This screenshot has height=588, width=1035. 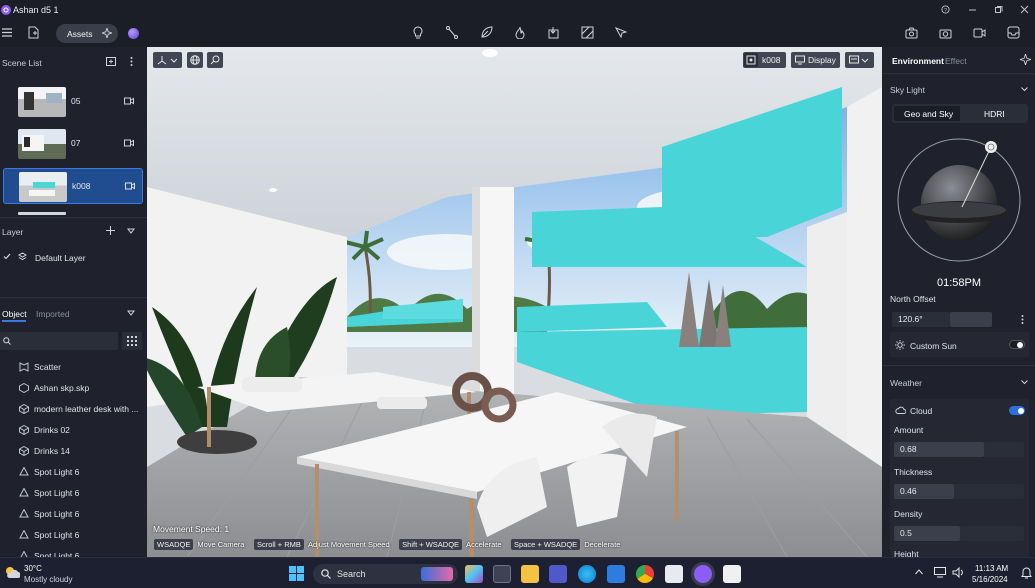 What do you see at coordinates (900, 410) in the screenshot?
I see `cloud-icon` at bounding box center [900, 410].